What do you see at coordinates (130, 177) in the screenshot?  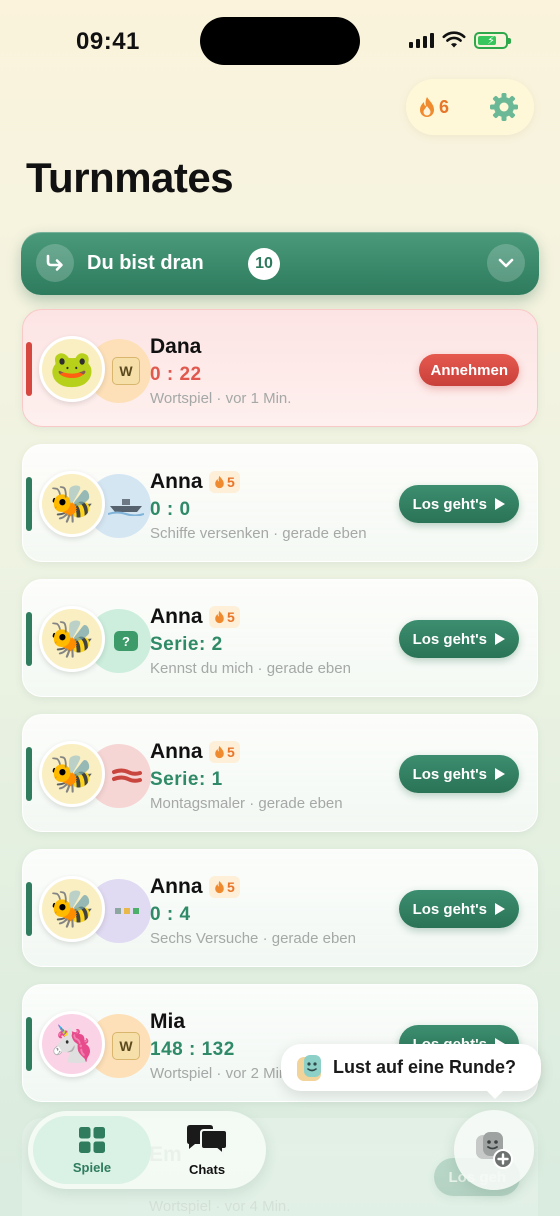 I see `page-title: Turnmates` at bounding box center [130, 177].